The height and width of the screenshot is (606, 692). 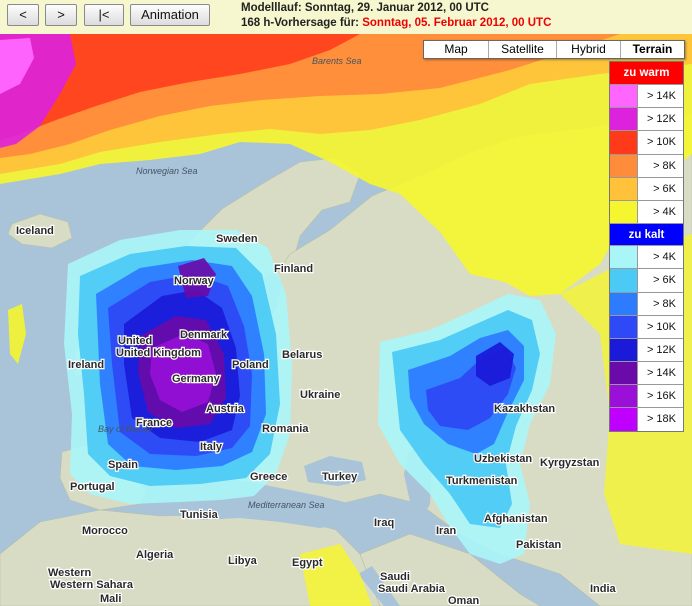 I want to click on legend-cold-rows: > 4K > 6K > 8K > 10K > 12K > 14K > 16K > 18K, so click(x=646, y=338).